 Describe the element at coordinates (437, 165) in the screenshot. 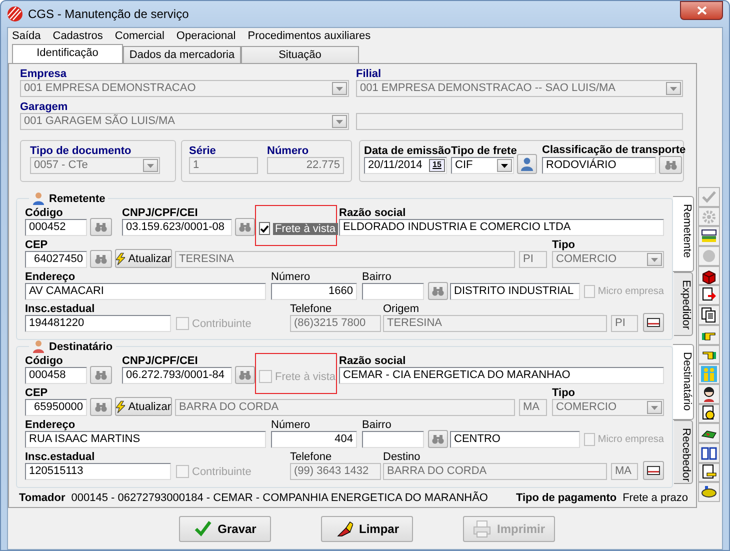

I see `calendar-icon: 15` at that location.